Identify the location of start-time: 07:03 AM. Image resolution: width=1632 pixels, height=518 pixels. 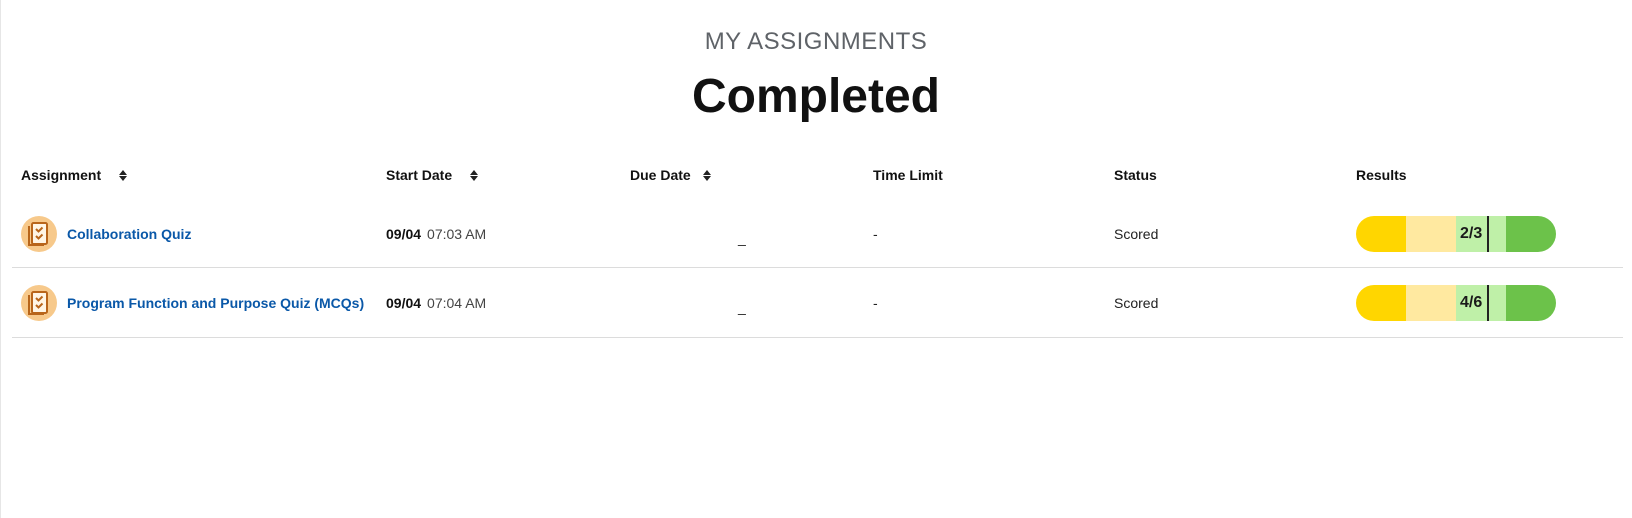
(457, 233).